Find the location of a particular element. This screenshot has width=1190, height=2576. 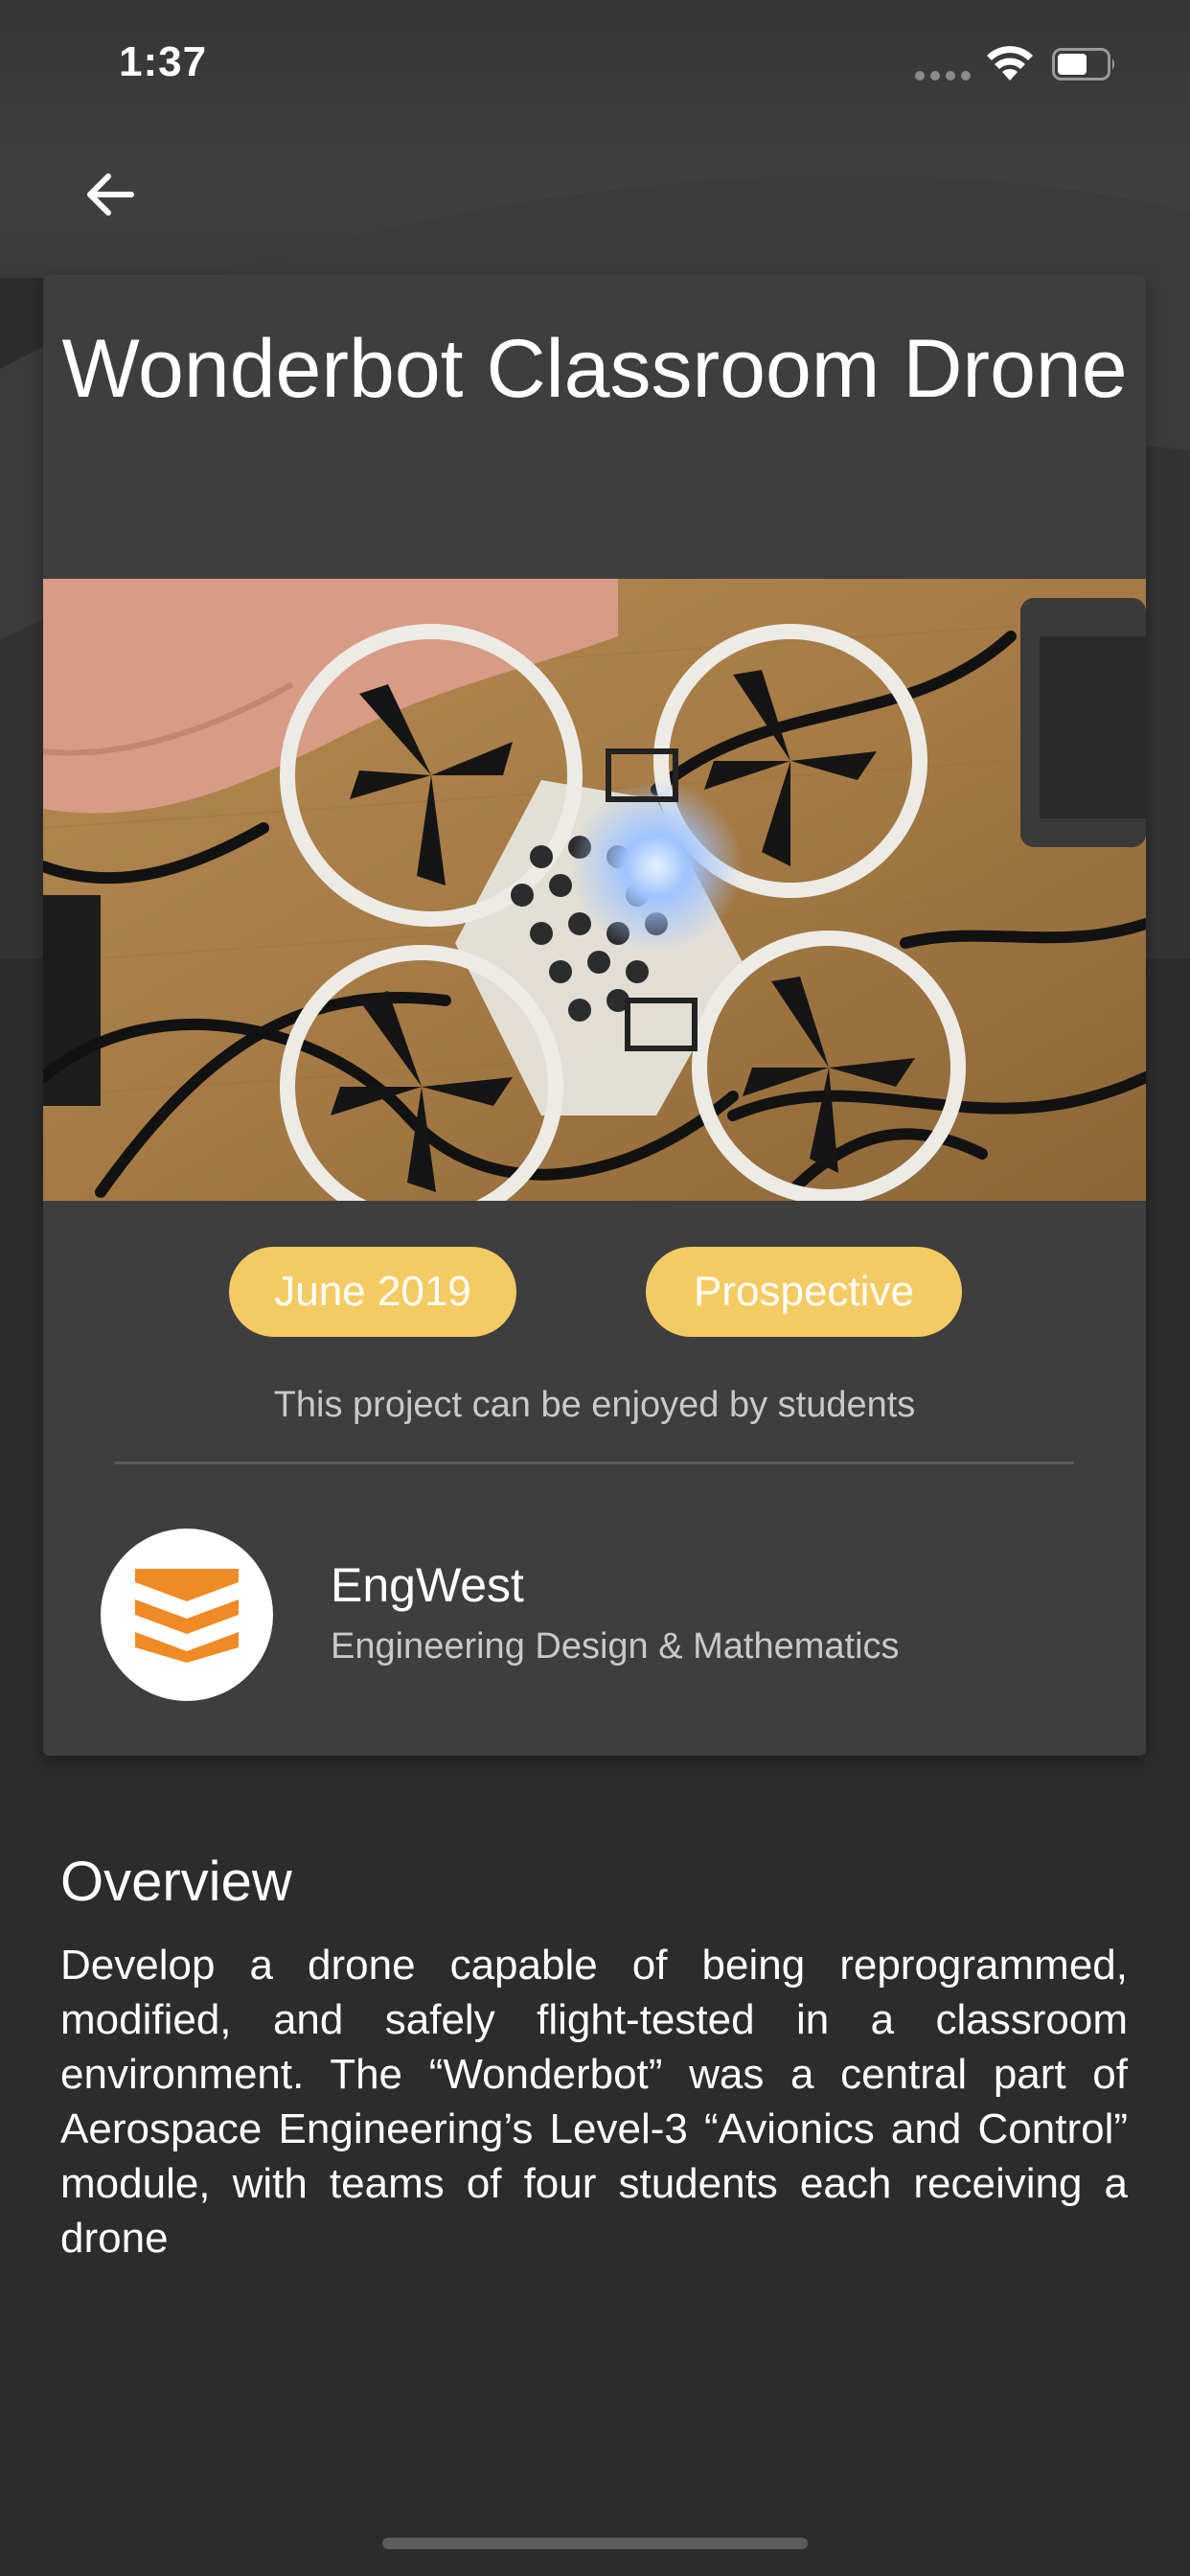

organisation-name: EngWest is located at coordinates (428, 1585).